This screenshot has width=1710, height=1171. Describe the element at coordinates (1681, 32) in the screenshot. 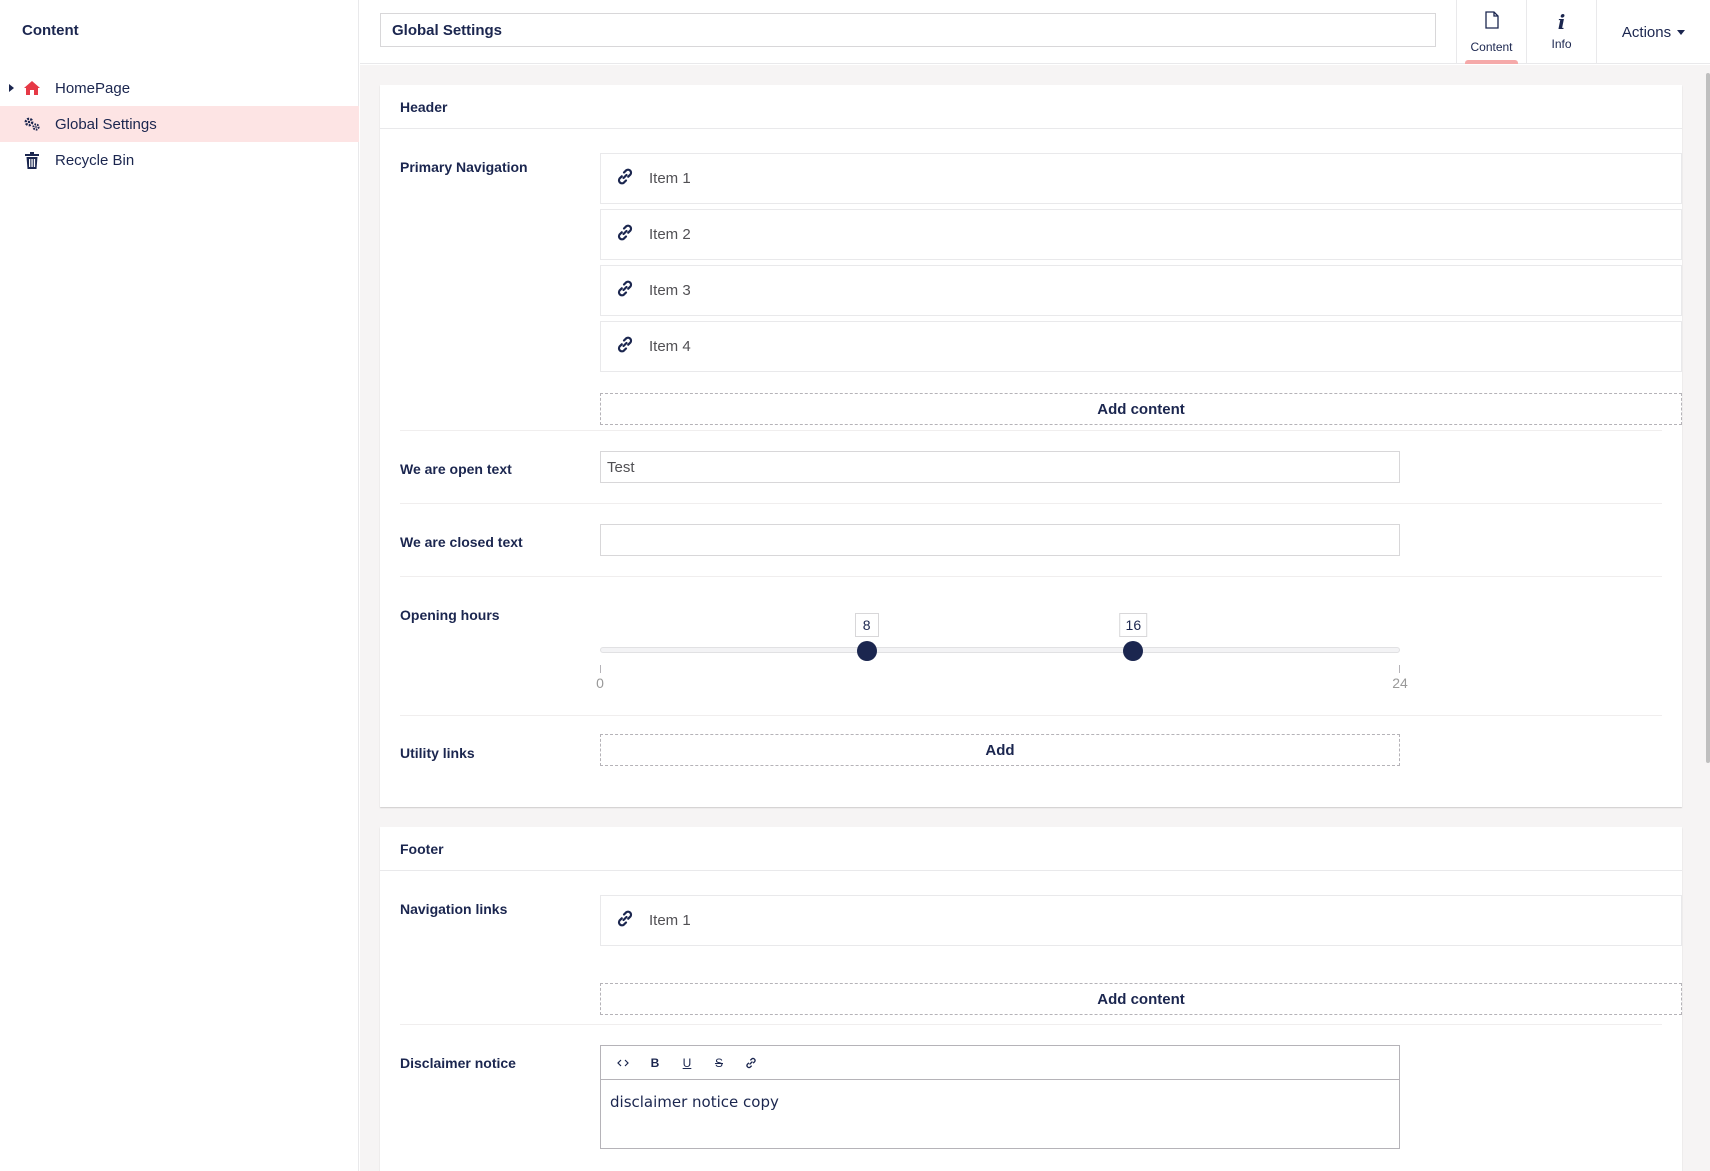

I see `chevron-down-icon` at that location.